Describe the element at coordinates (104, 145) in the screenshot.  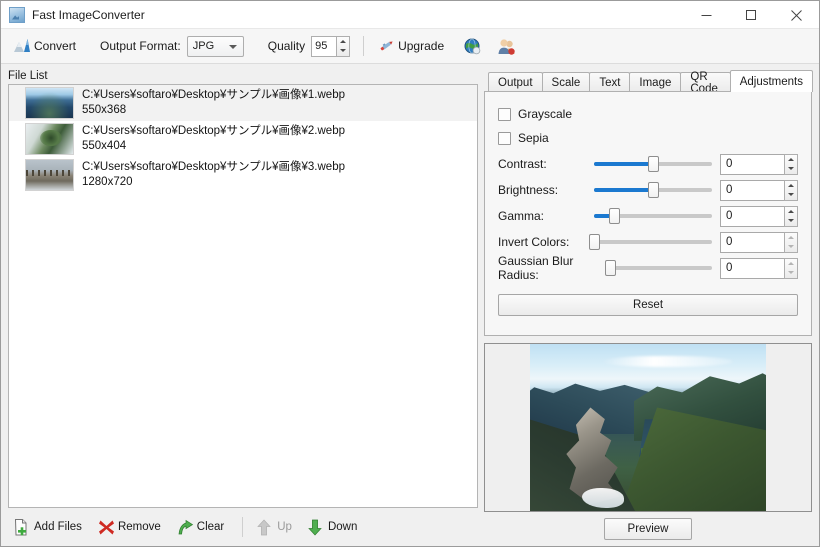
I see `file-dimensions: 550x404` at that location.